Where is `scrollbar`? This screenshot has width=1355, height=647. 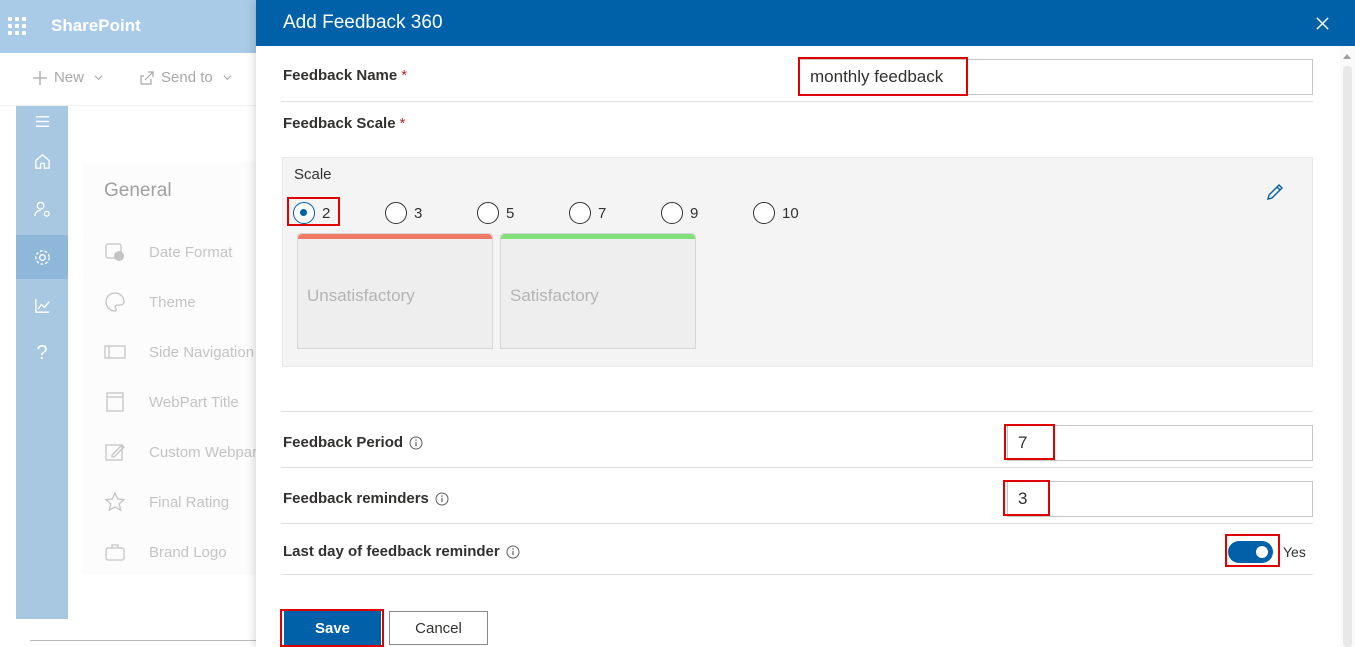 scrollbar is located at coordinates (1347, 346).